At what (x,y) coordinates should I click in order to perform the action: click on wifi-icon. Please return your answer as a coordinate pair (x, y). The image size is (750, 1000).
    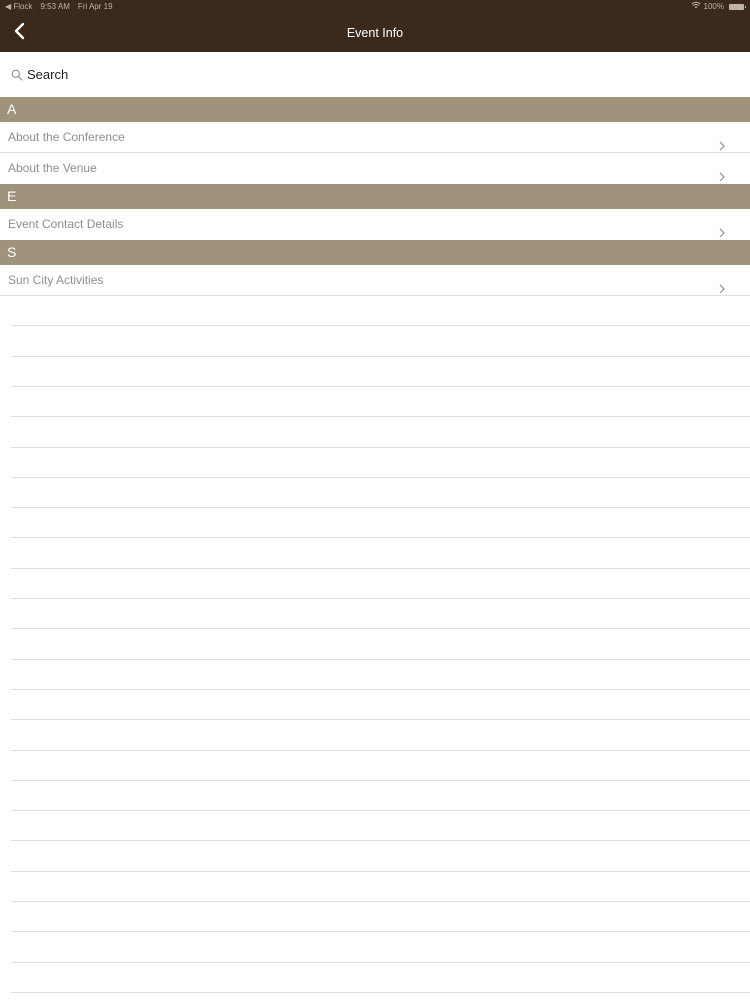
    Looking at the image, I should click on (695, 7).